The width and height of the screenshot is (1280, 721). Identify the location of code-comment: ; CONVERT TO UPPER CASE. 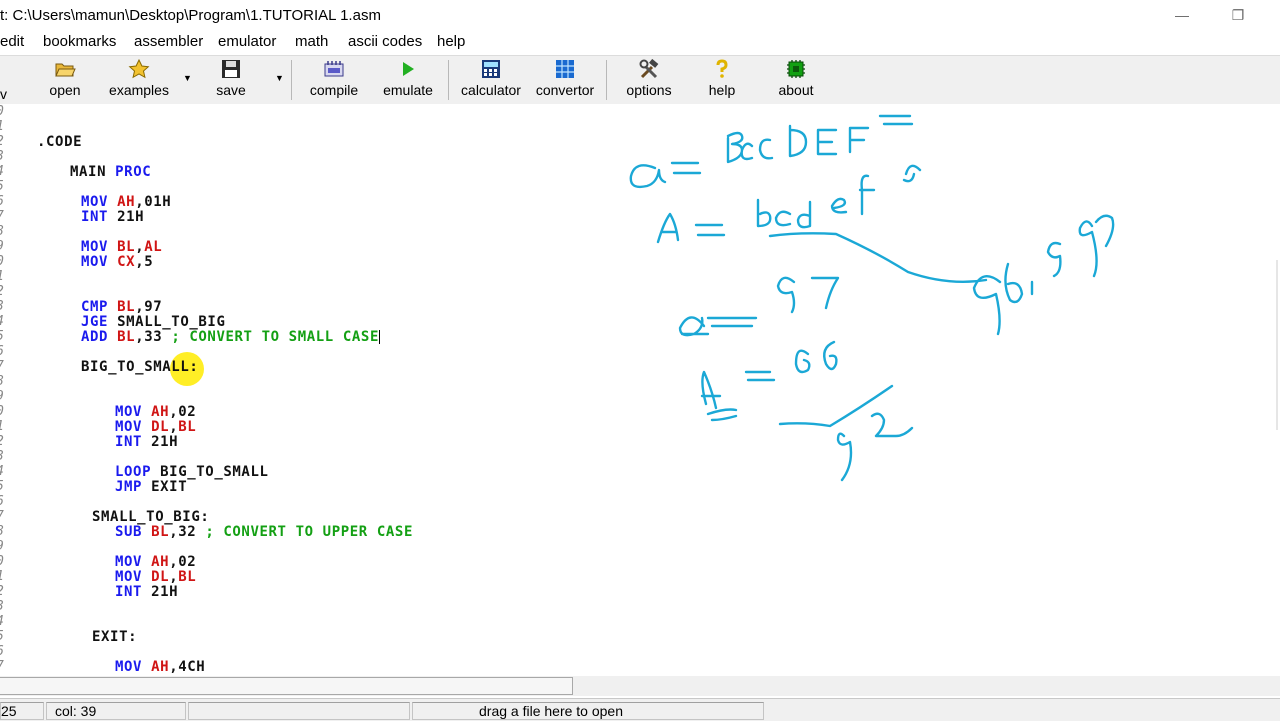
(309, 532).